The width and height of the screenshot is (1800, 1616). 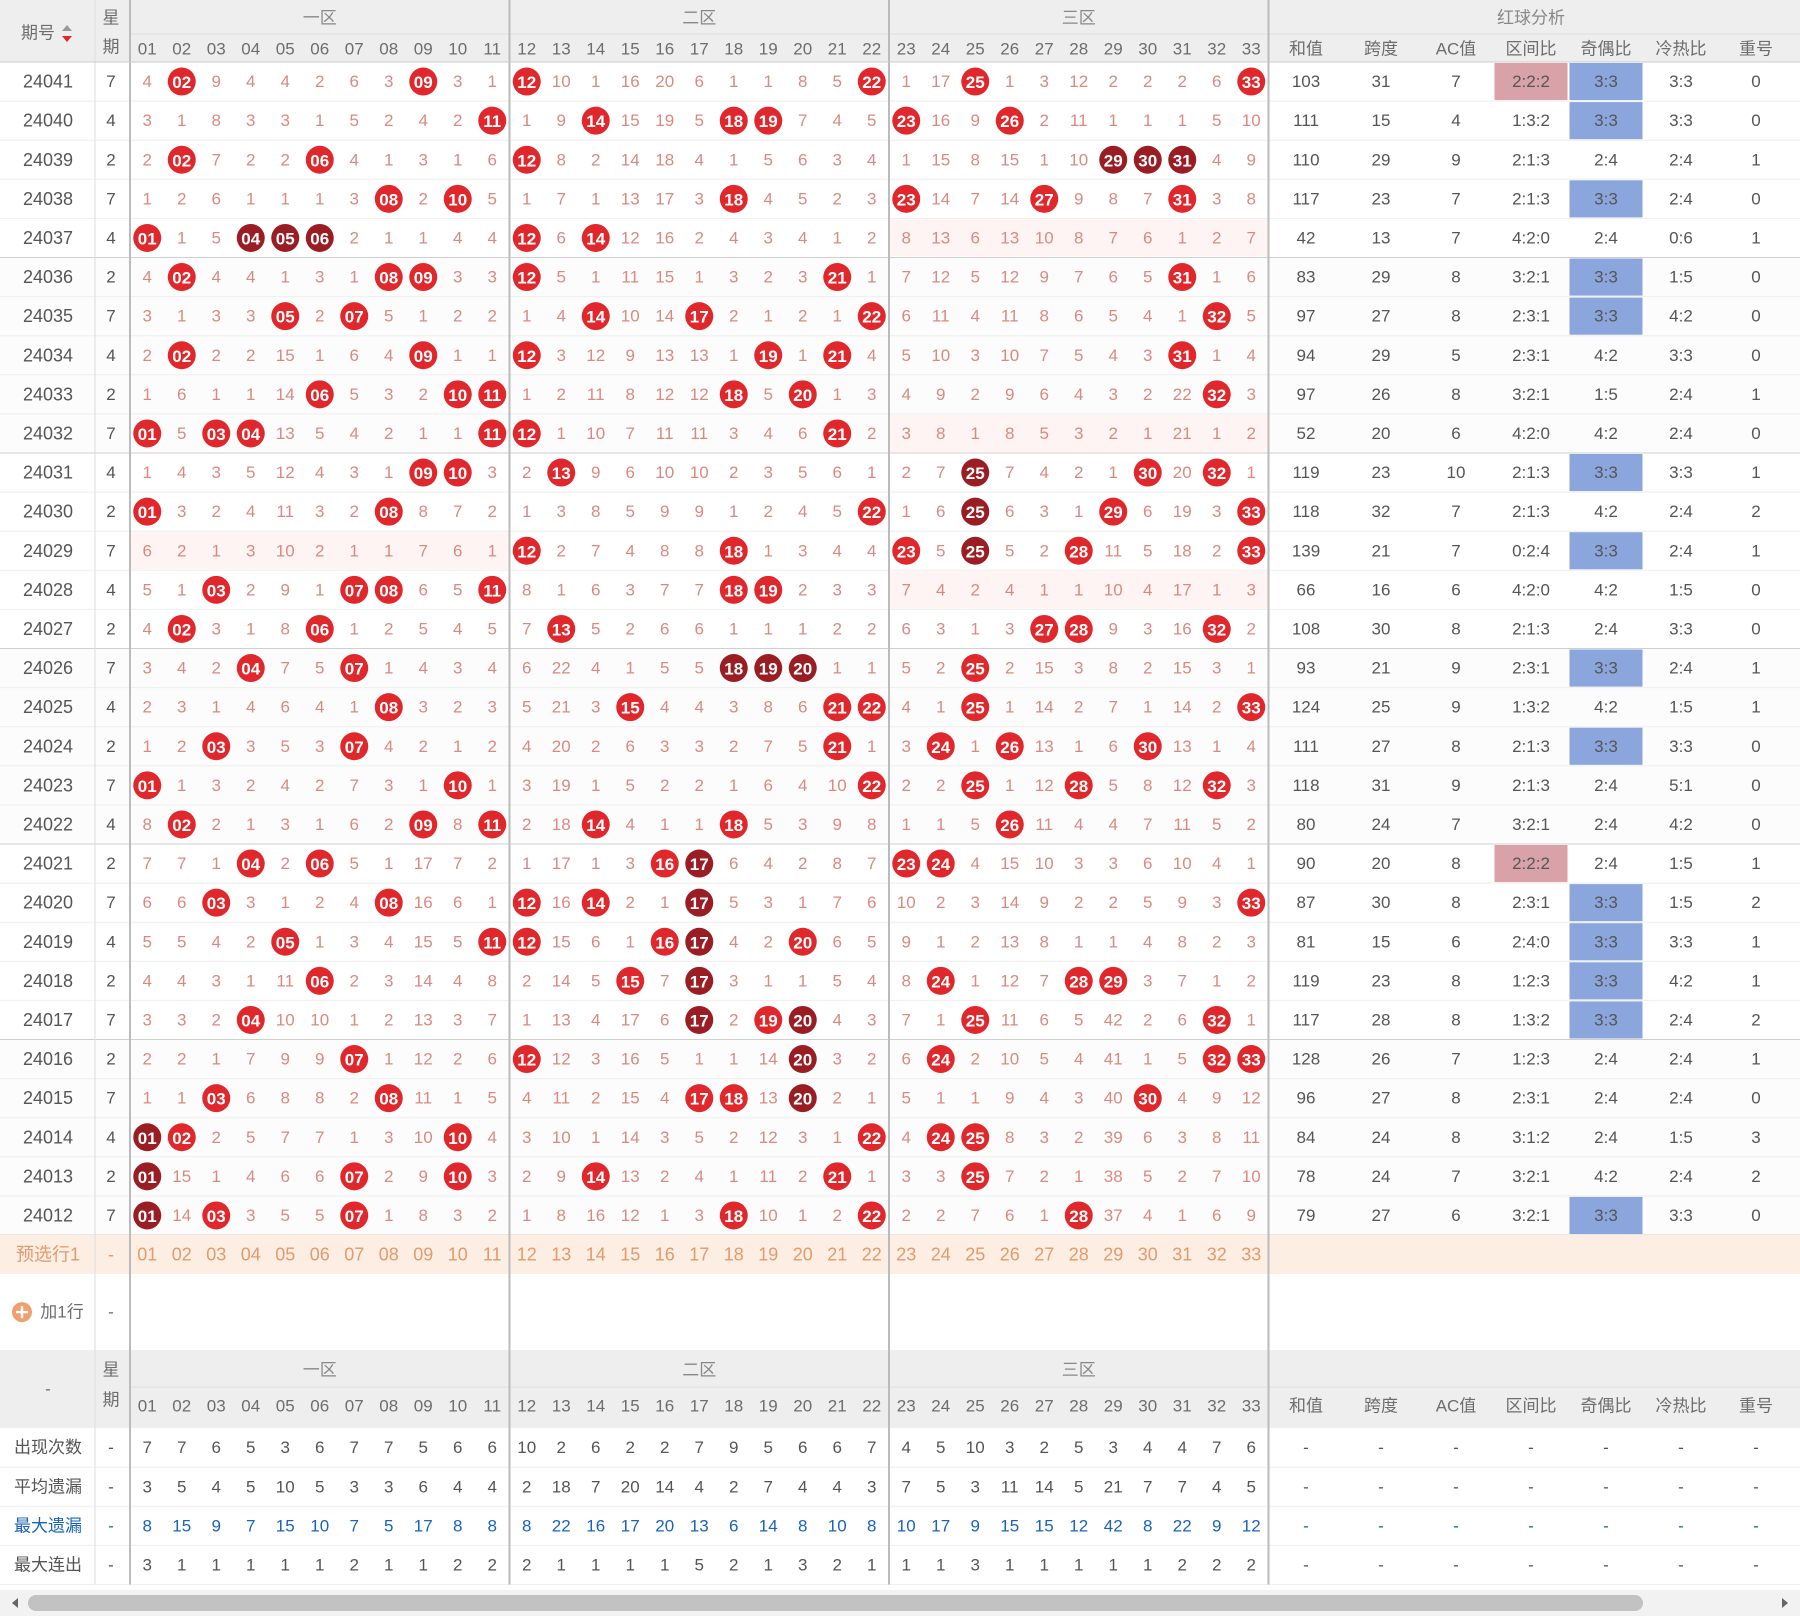 I want to click on preselect-number: 21, so click(x=837, y=1255).